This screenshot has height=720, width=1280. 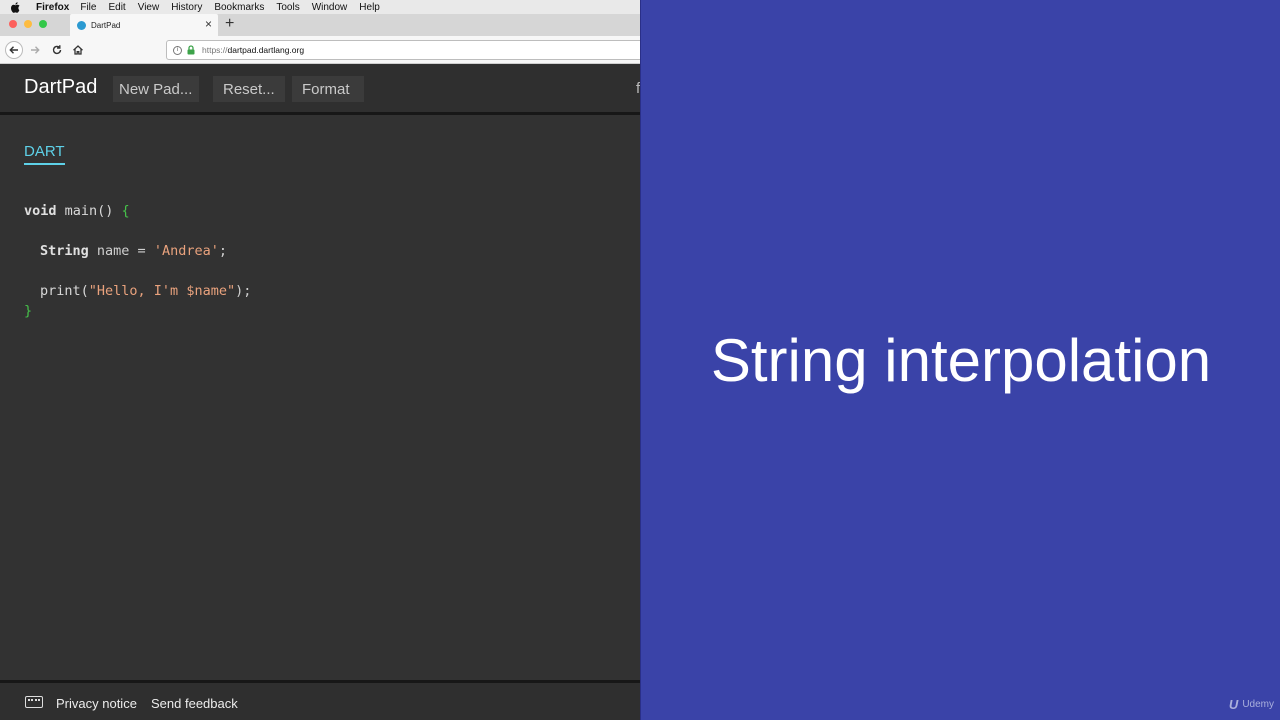 I want to click on menu-window: Window, so click(x=330, y=7).